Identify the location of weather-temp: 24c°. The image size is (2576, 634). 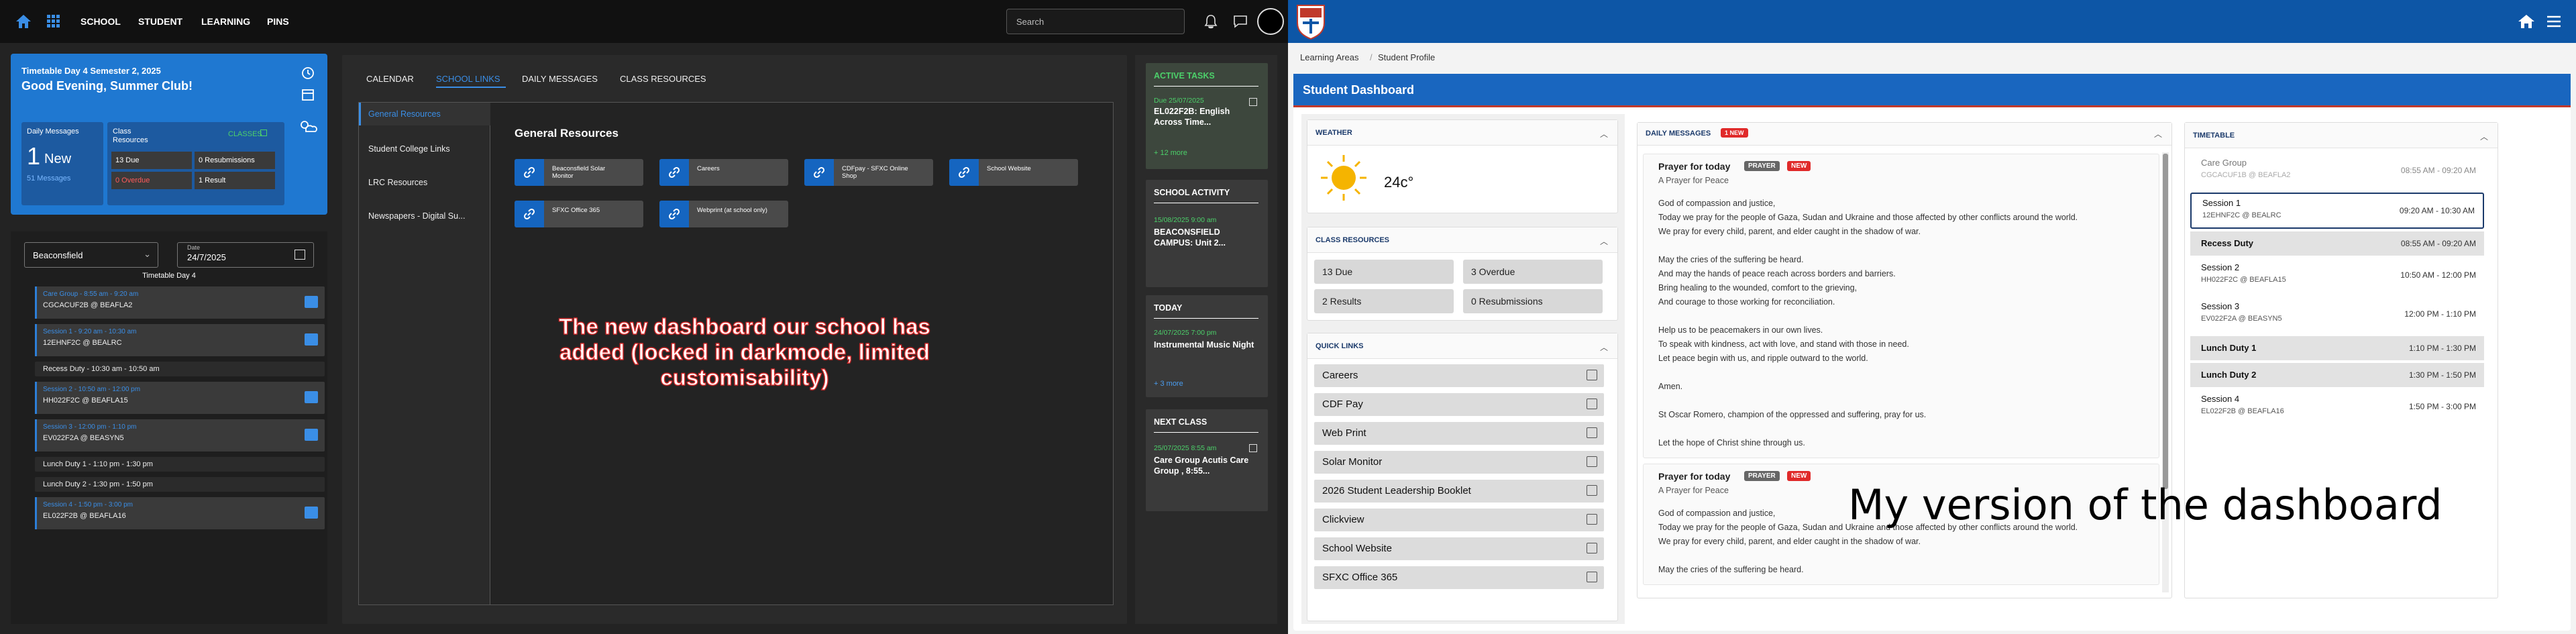
(1399, 183).